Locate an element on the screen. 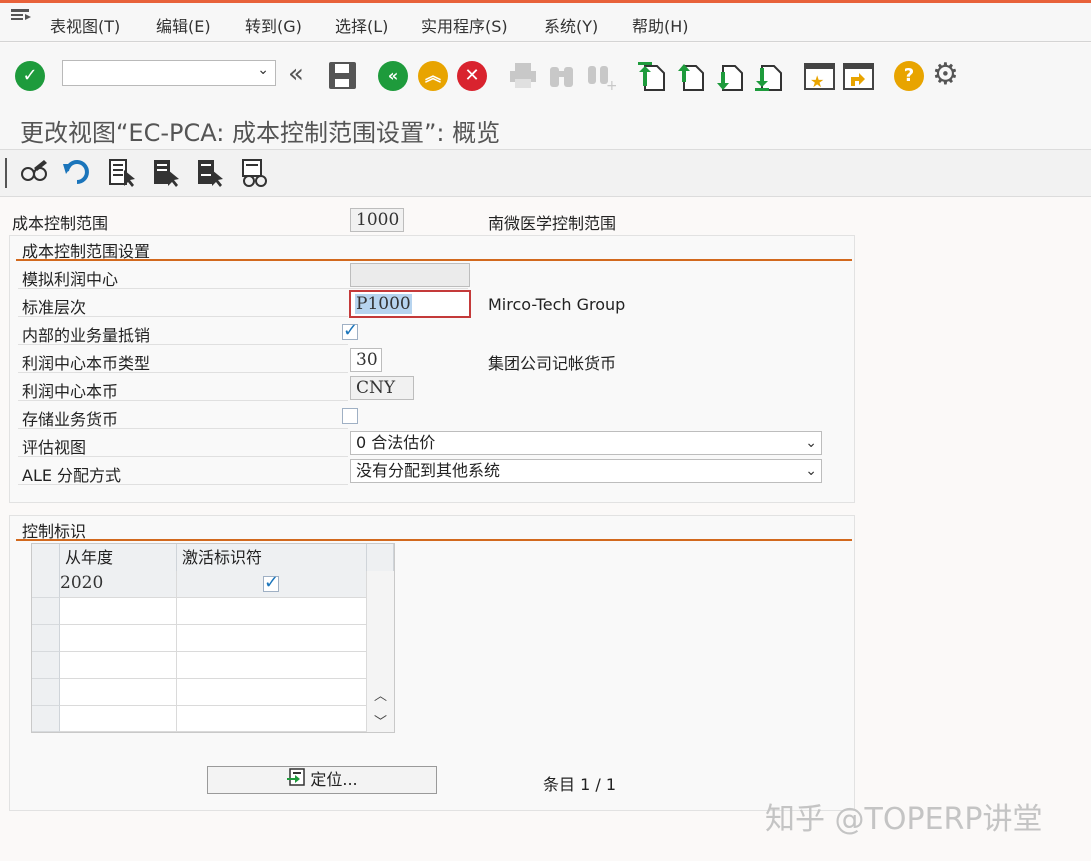 This screenshot has width=1091, height=861. column-header-active: 激活标识符 is located at coordinates (272, 557).